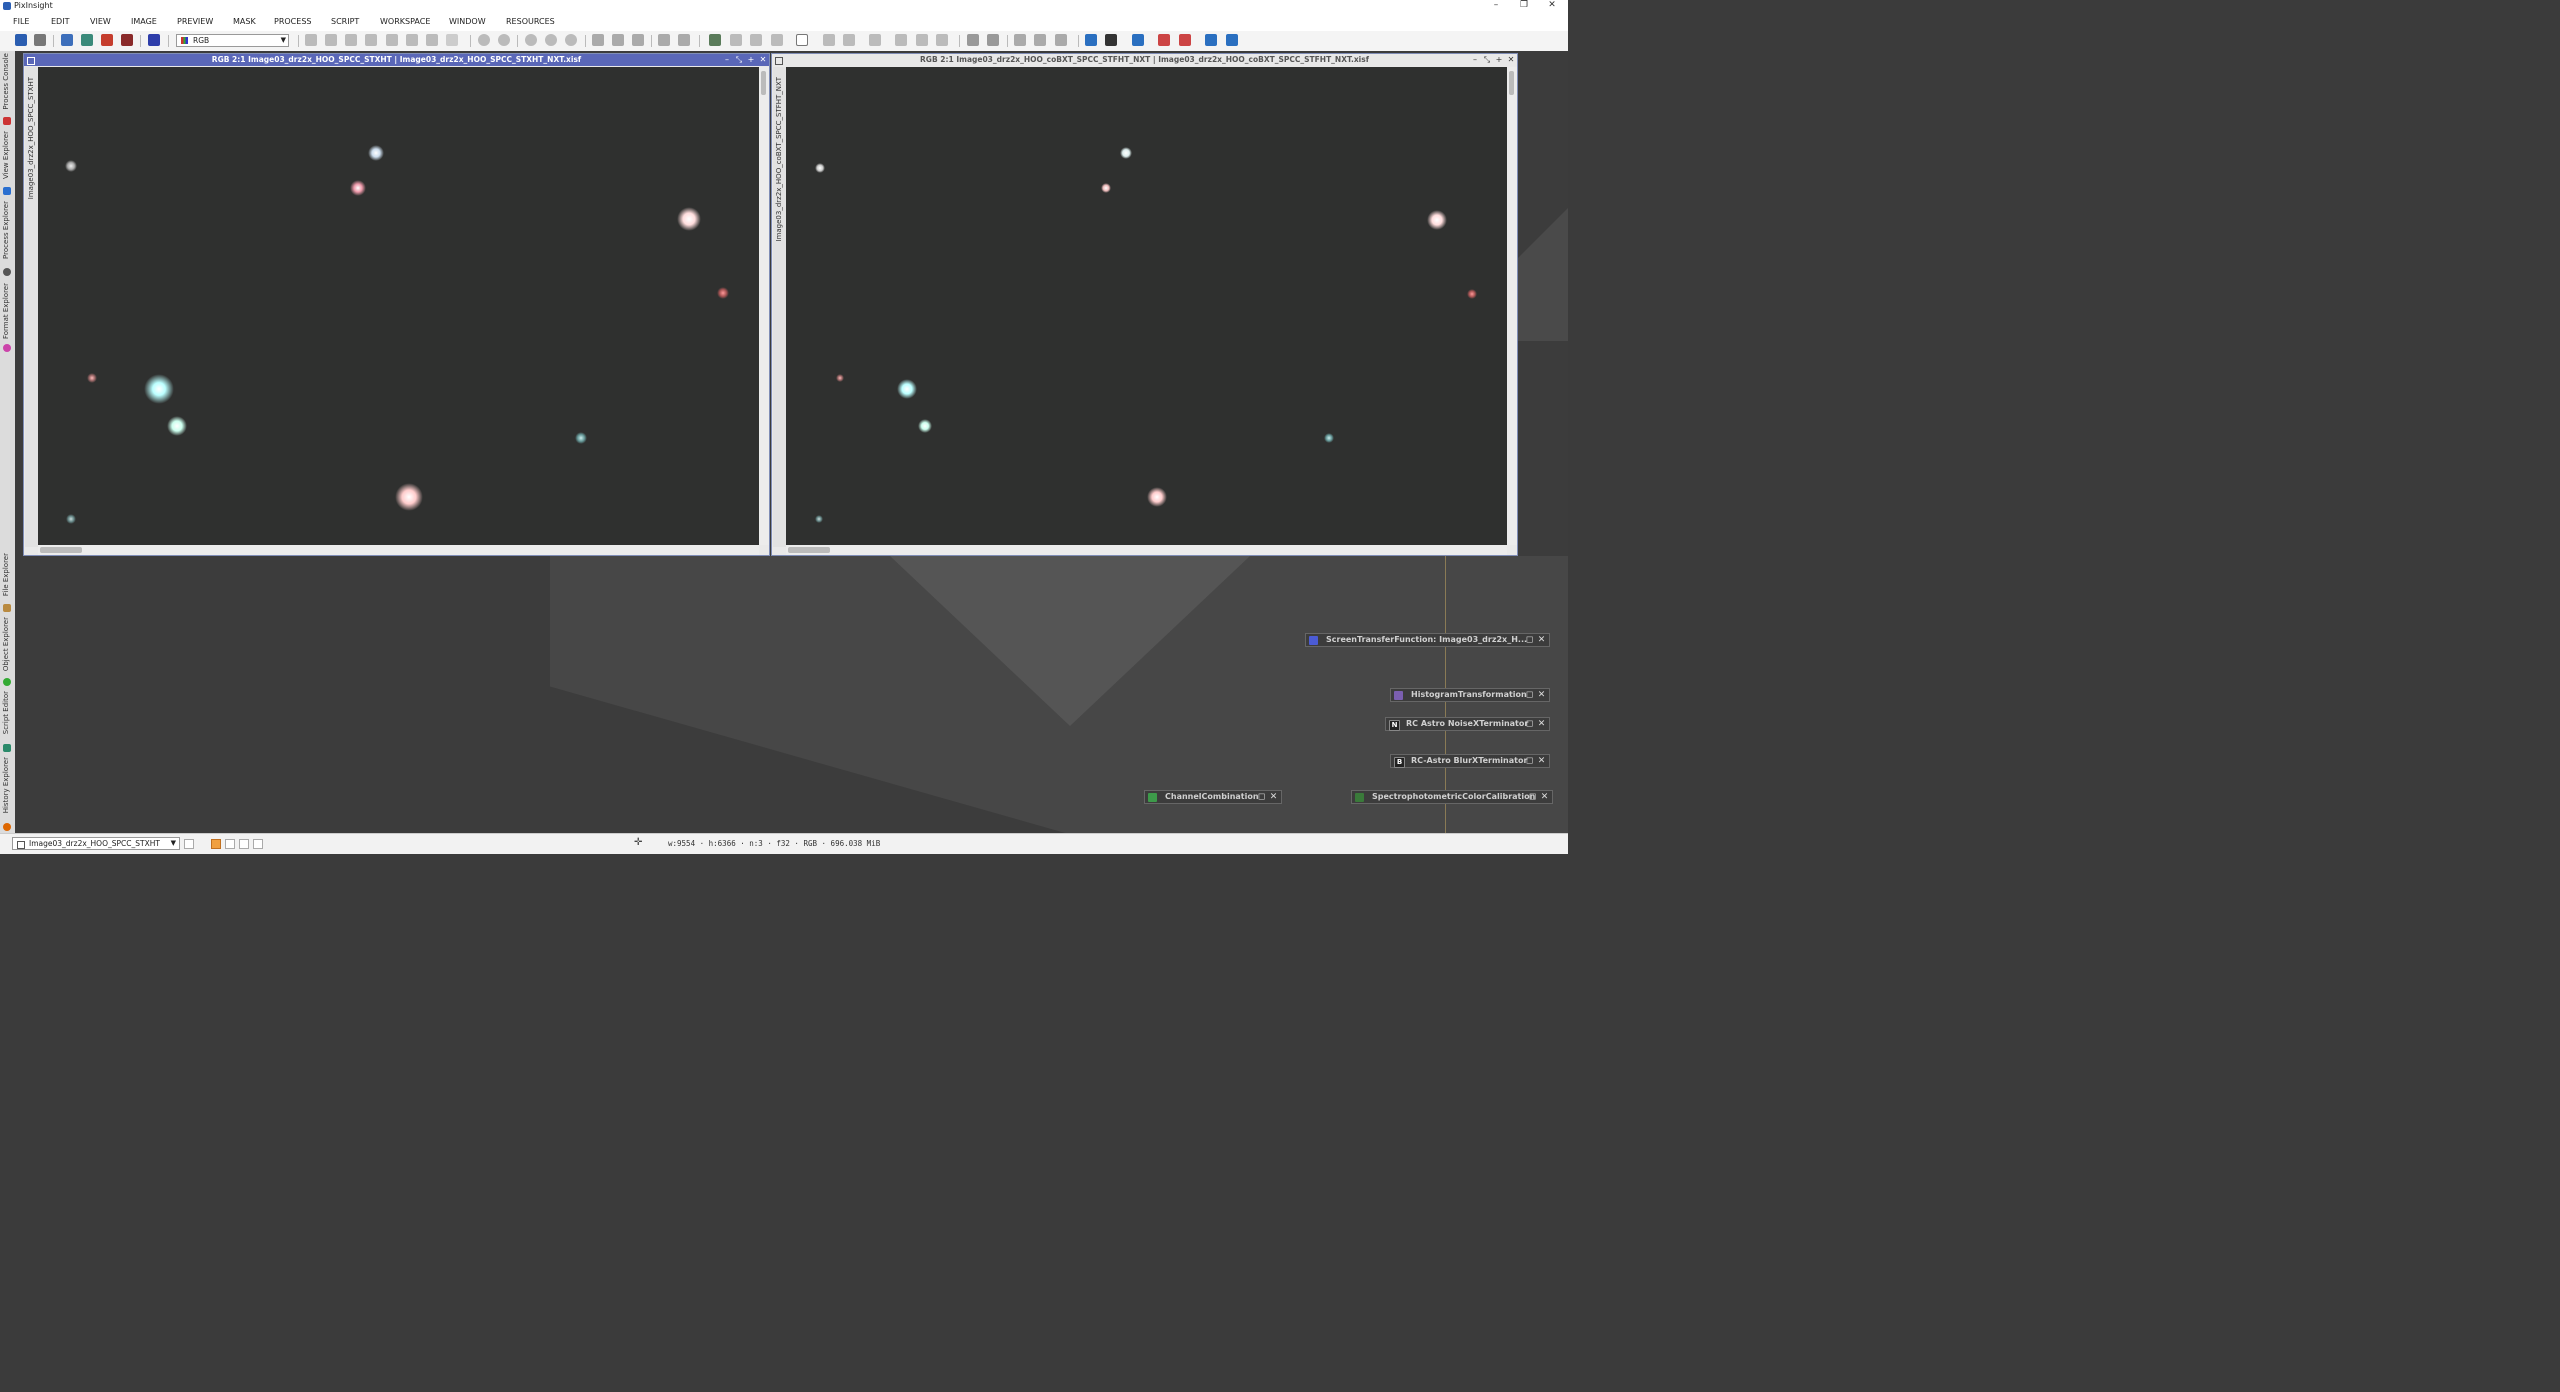  Describe the element at coordinates (1452, 797) in the screenshot. I see `process-icon-spcc: SpectrophotometricColorCalibration ◻ ✕` at that location.